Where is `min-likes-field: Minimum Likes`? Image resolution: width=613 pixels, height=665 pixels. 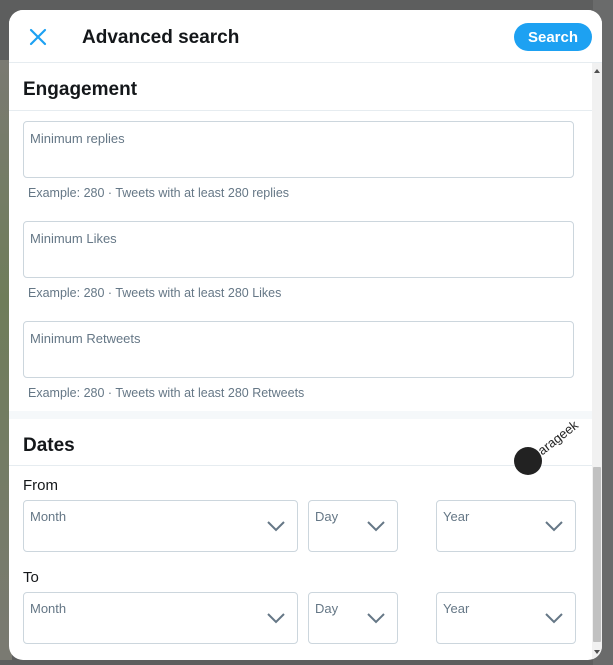
min-likes-field: Minimum Likes is located at coordinates (298, 249).